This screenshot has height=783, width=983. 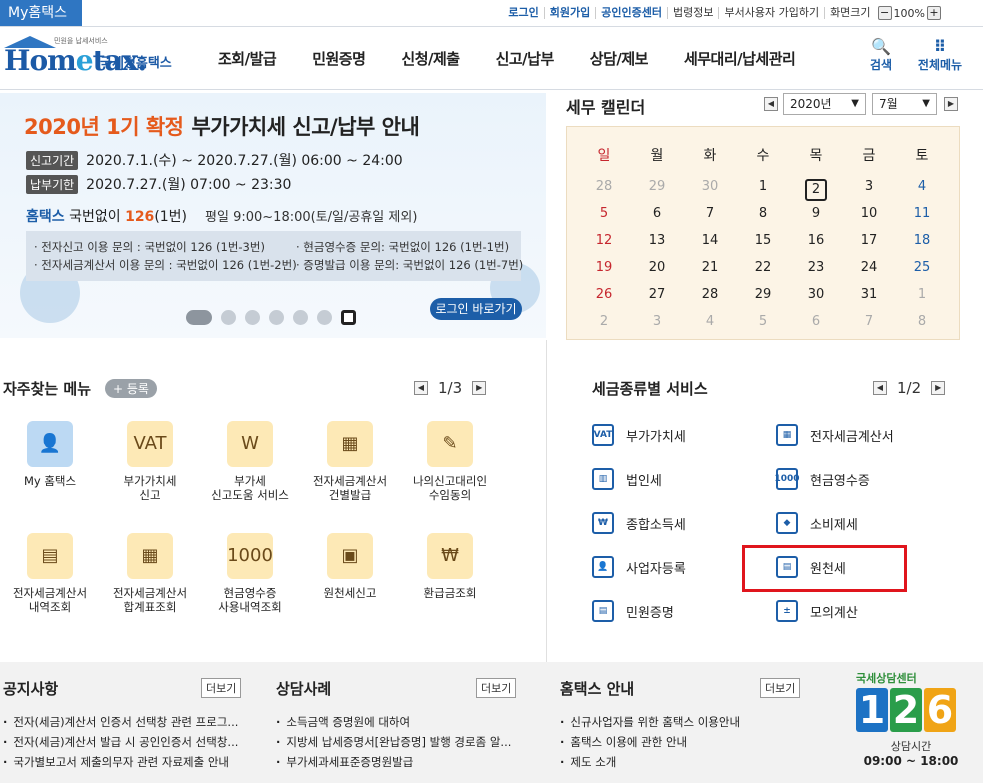 What do you see at coordinates (604, 240) in the screenshot?
I see `calendar-day: 12` at bounding box center [604, 240].